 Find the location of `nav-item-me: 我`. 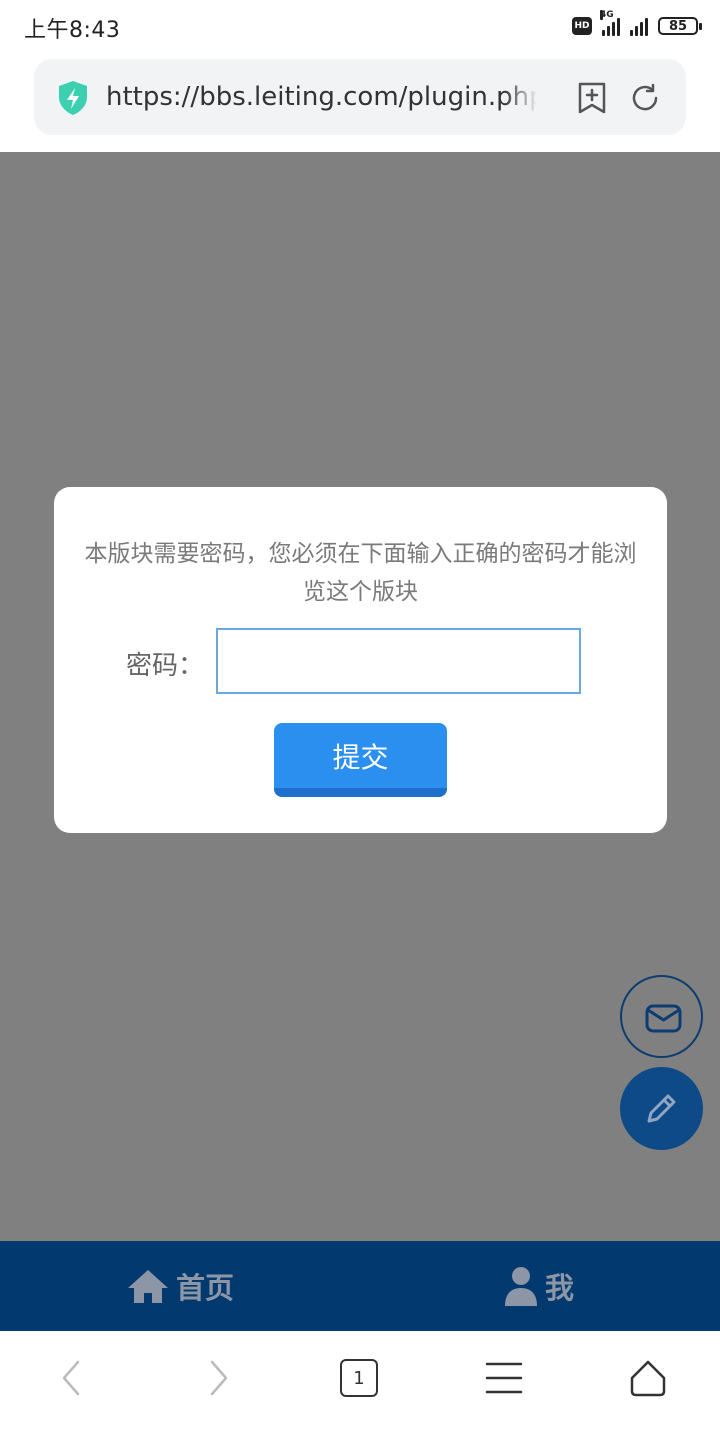

nav-item-me: 我 is located at coordinates (538, 1286).